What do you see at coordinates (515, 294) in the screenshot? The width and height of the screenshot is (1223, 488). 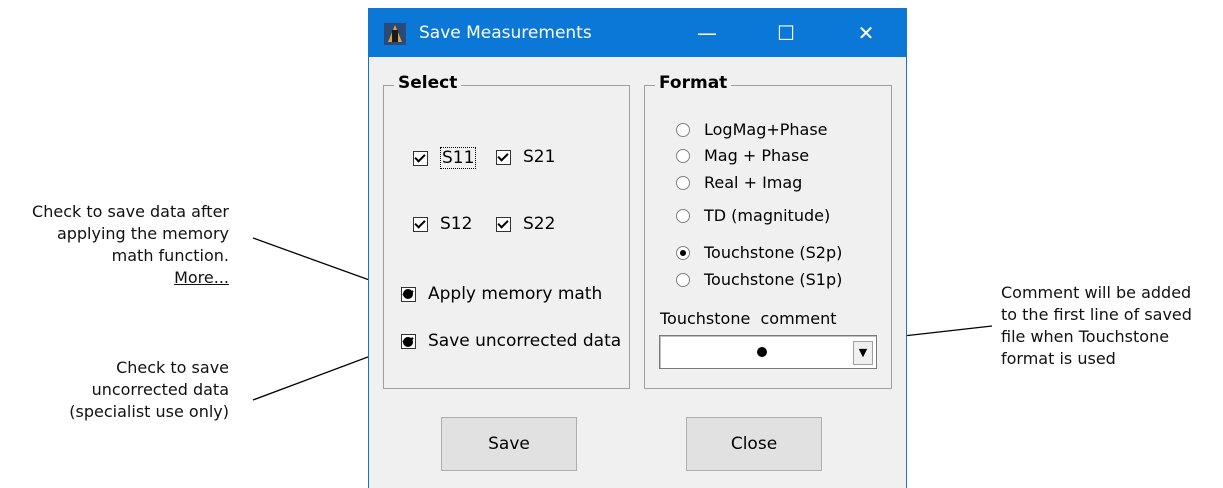 I see `apply-memory-math-label: Apply memory math` at bounding box center [515, 294].